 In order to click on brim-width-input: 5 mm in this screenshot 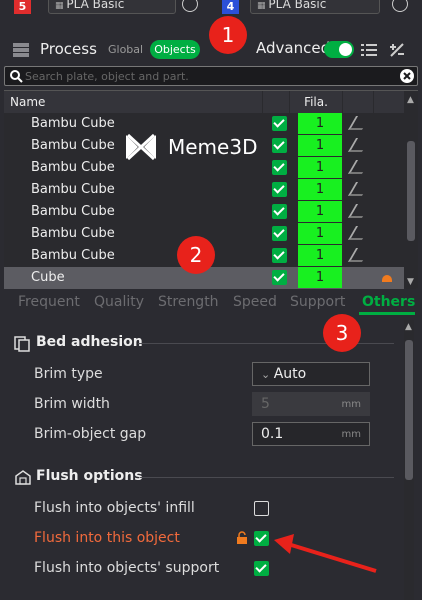, I will do `click(311, 404)`.